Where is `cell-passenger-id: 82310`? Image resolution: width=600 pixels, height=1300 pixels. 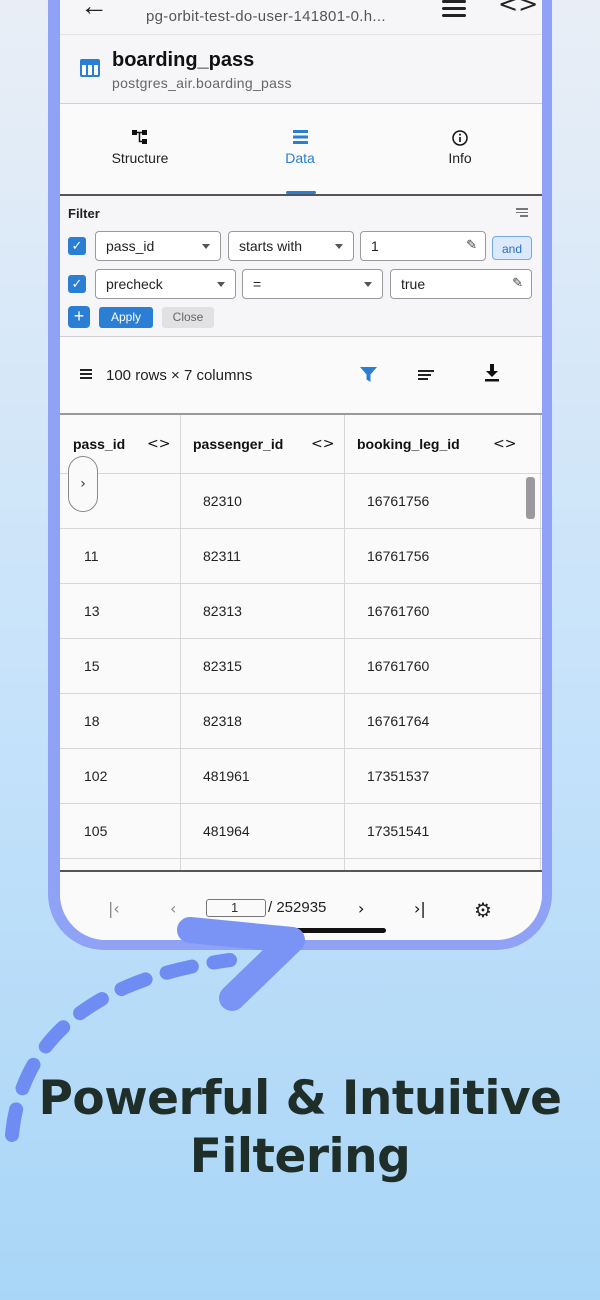
cell-passenger-id: 82310 is located at coordinates (222, 501).